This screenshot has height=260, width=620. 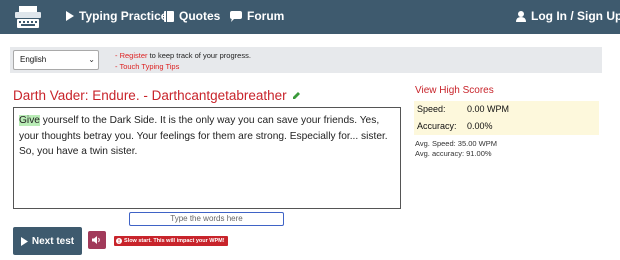 What do you see at coordinates (53, 241) in the screenshot?
I see `next-test-label: Next test` at bounding box center [53, 241].